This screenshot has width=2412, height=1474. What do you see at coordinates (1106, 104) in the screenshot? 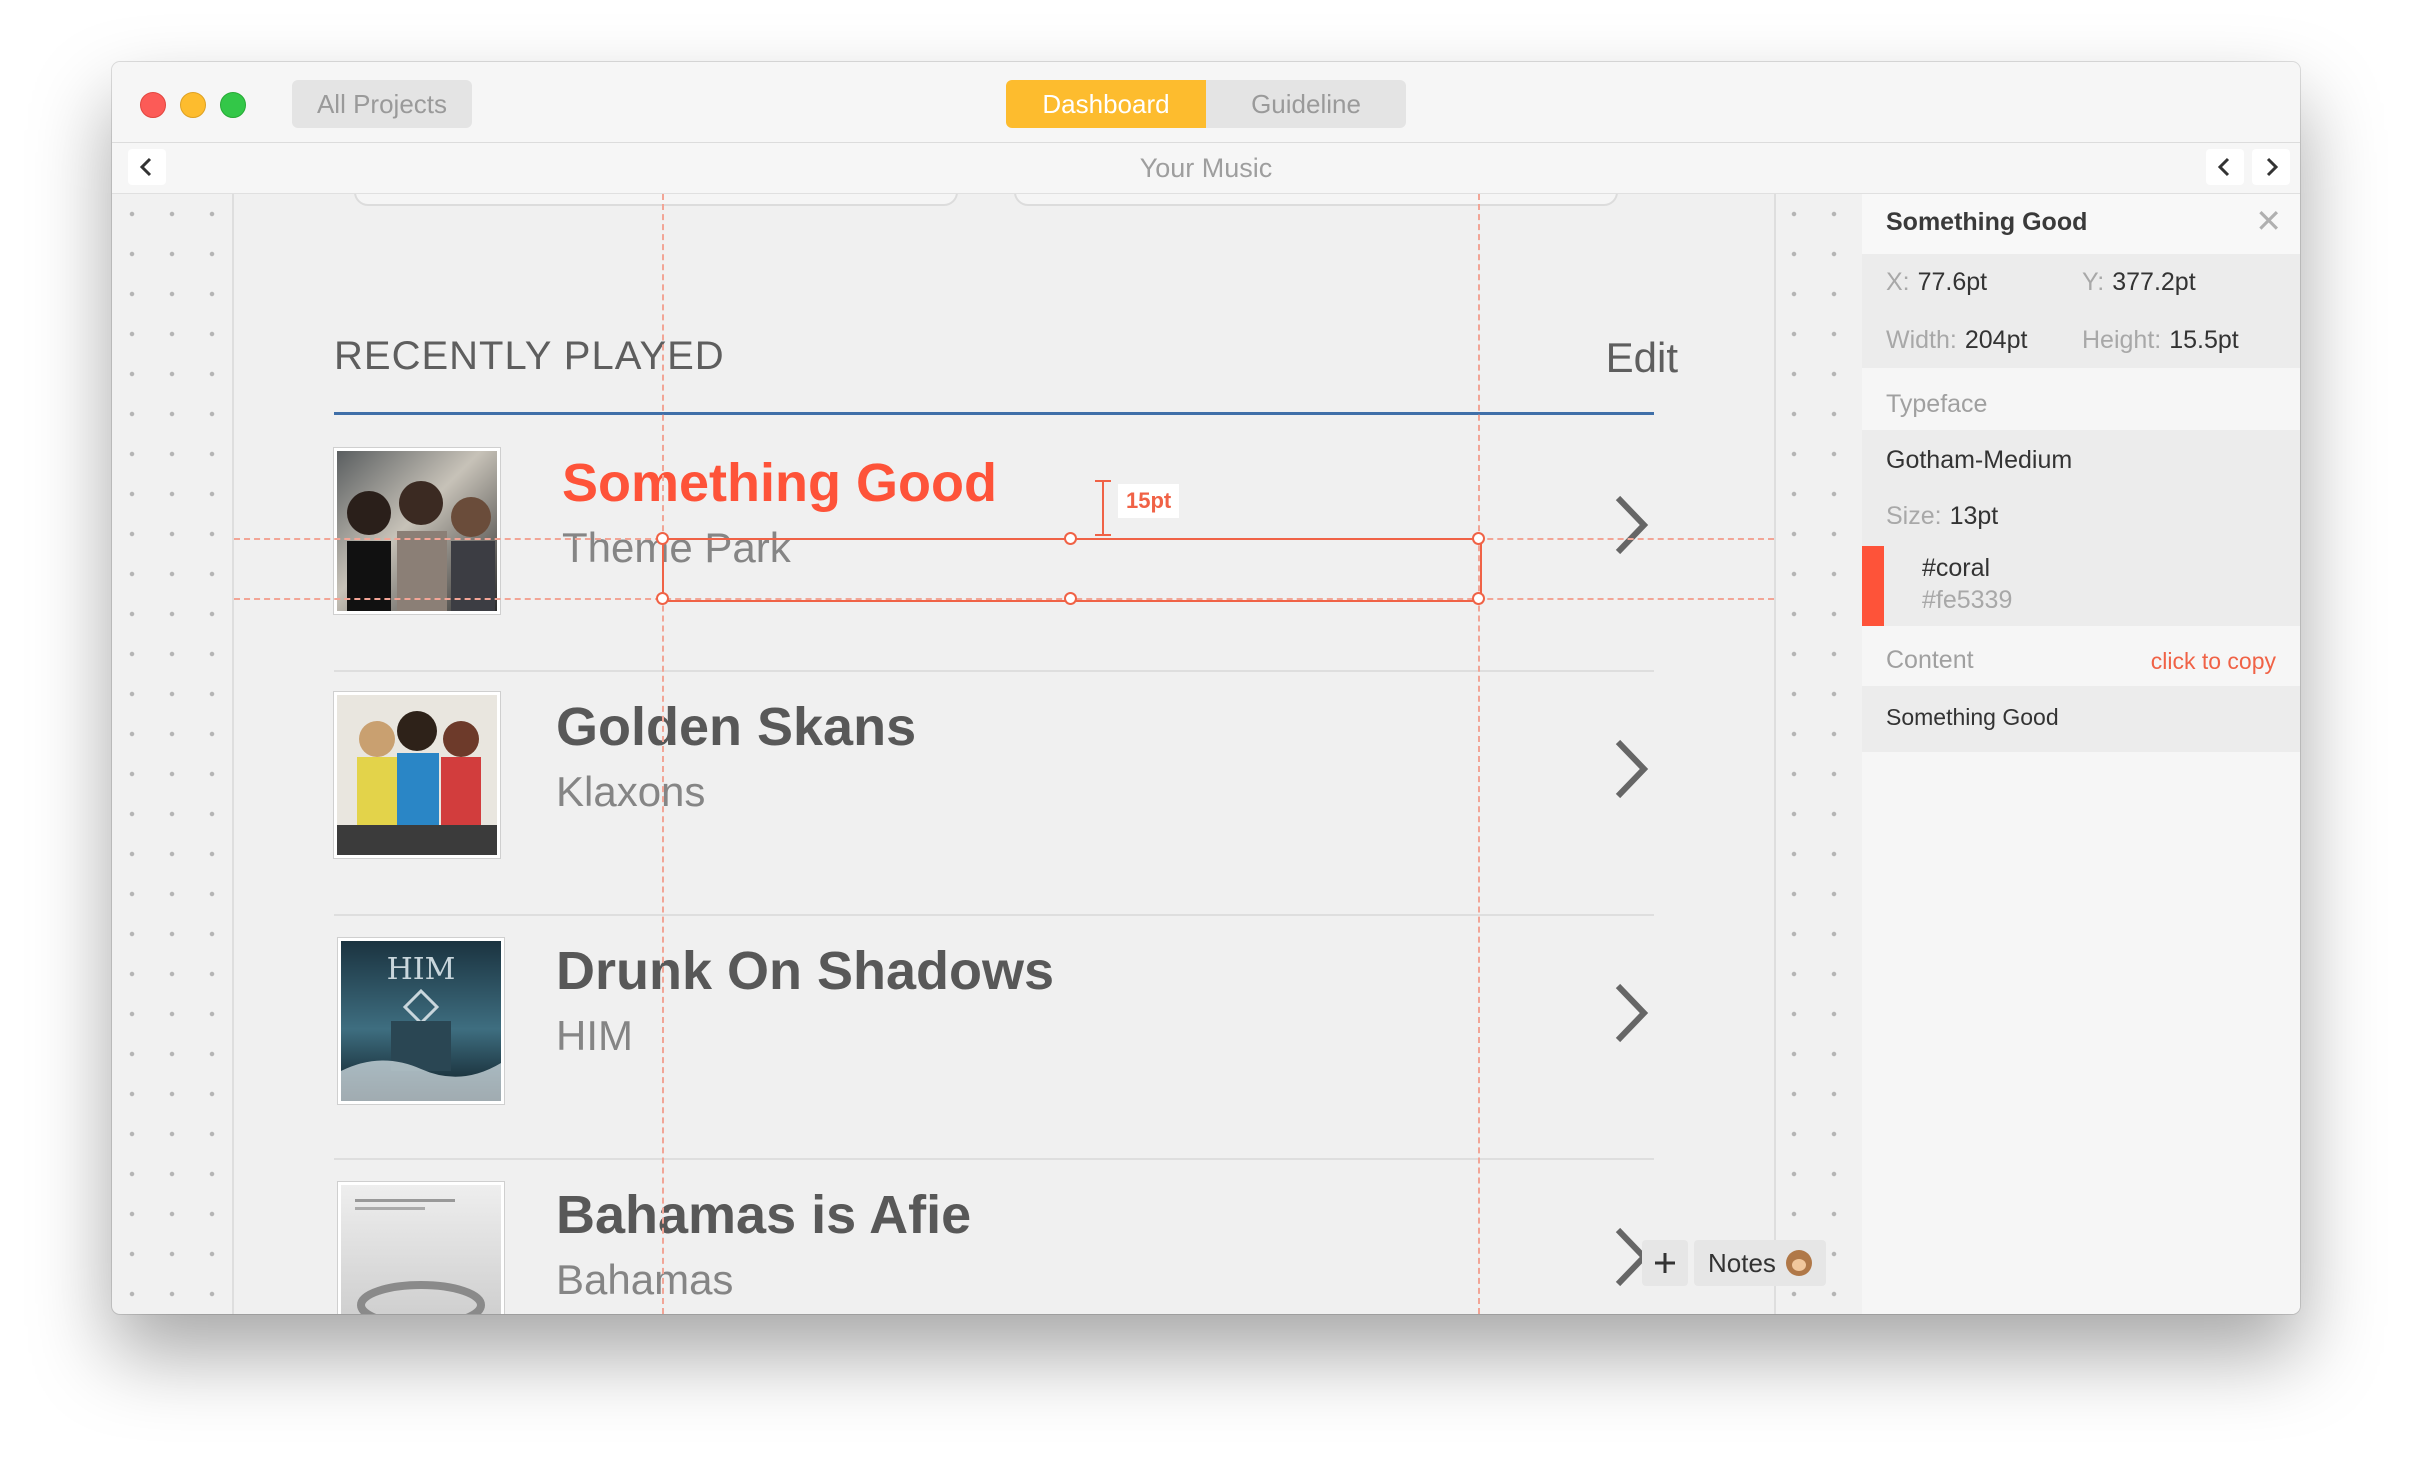
I see `tab-dashboard: Dashboard` at bounding box center [1106, 104].